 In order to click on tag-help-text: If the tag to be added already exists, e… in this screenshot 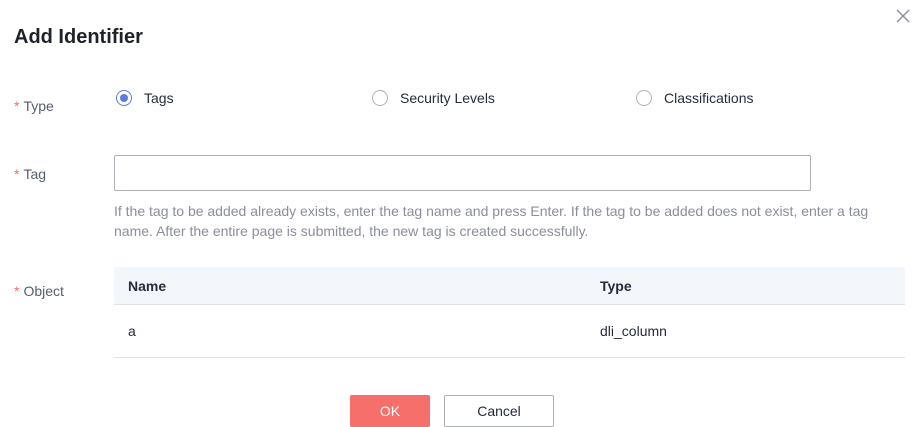, I will do `click(491, 221)`.